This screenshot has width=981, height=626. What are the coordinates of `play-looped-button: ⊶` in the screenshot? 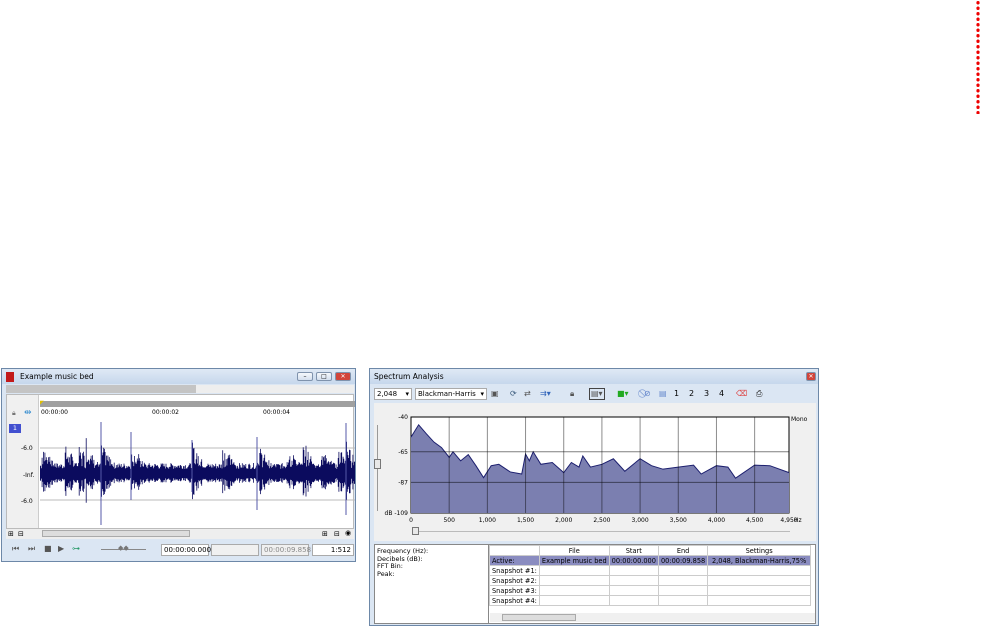 It's located at (76, 549).